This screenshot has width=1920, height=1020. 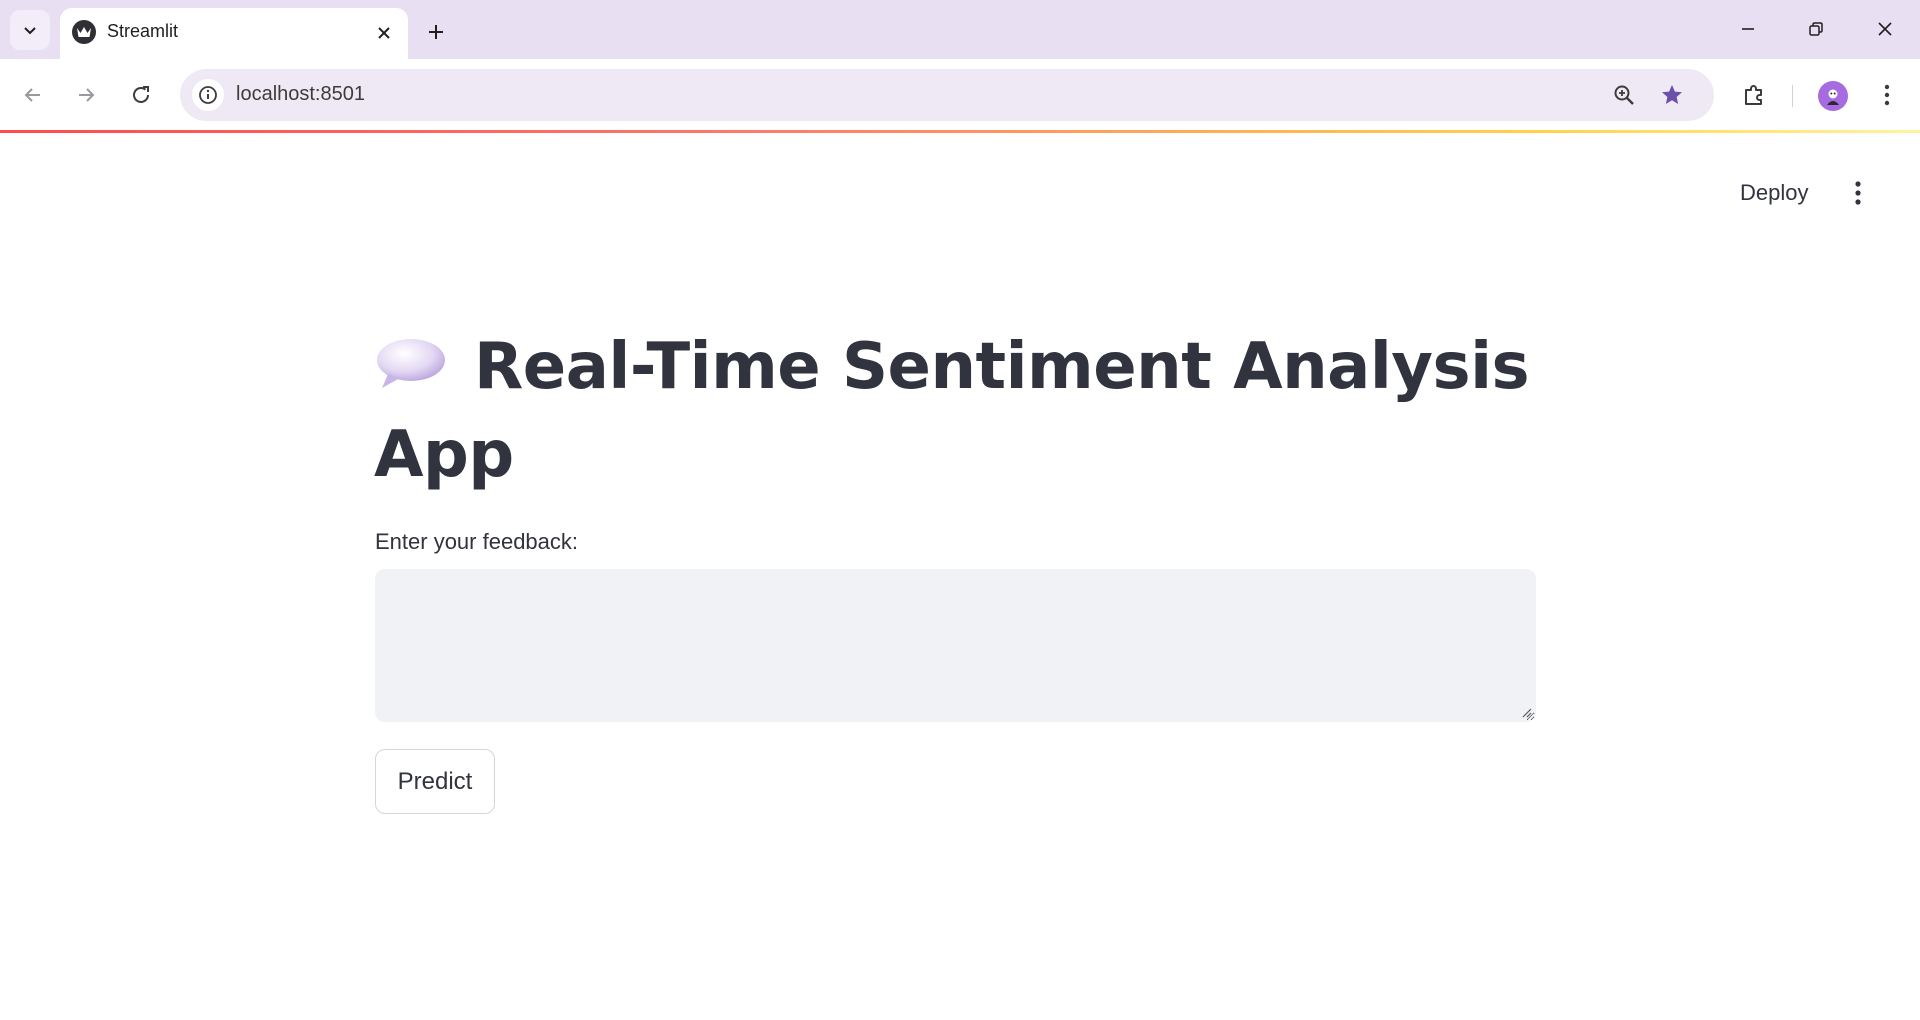 I want to click on deploy-button: Deploy, so click(x=1774, y=193).